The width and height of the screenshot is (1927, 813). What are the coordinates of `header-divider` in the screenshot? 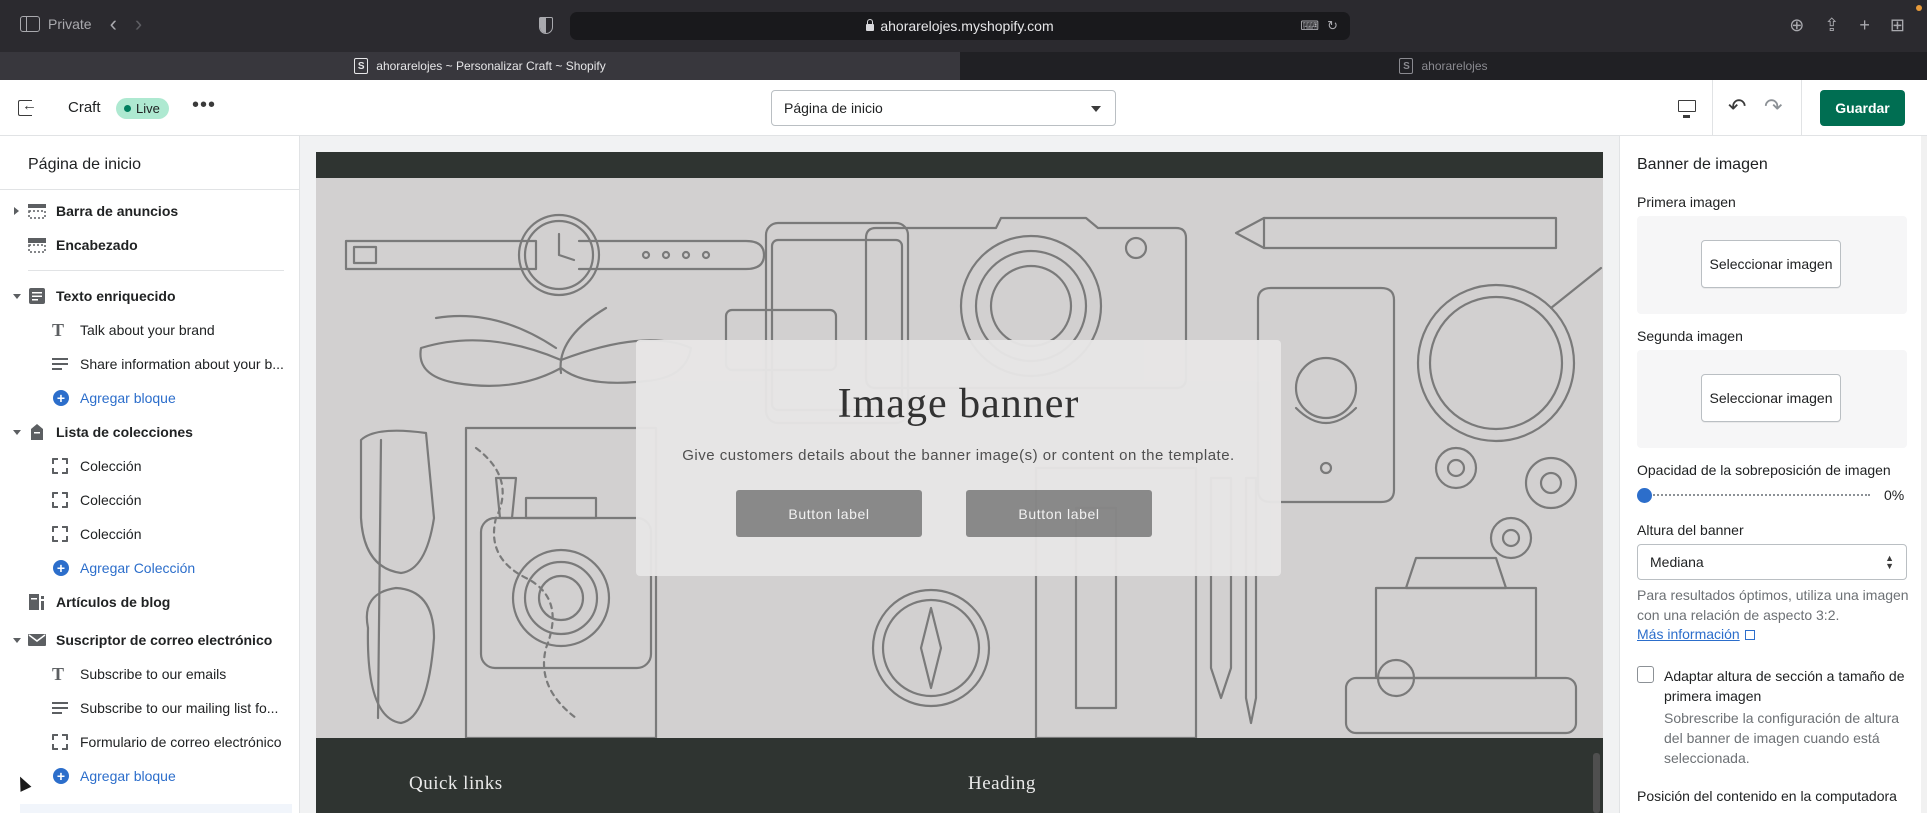 It's located at (1801, 108).